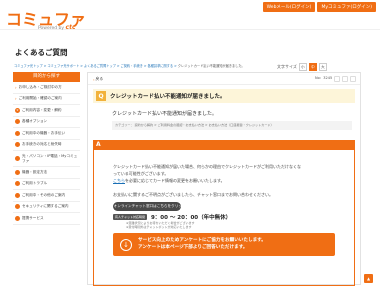 The image size is (380, 286). I want to click on sidebar-item: ¥ ご利用内容・変更・解約, so click(46, 111).